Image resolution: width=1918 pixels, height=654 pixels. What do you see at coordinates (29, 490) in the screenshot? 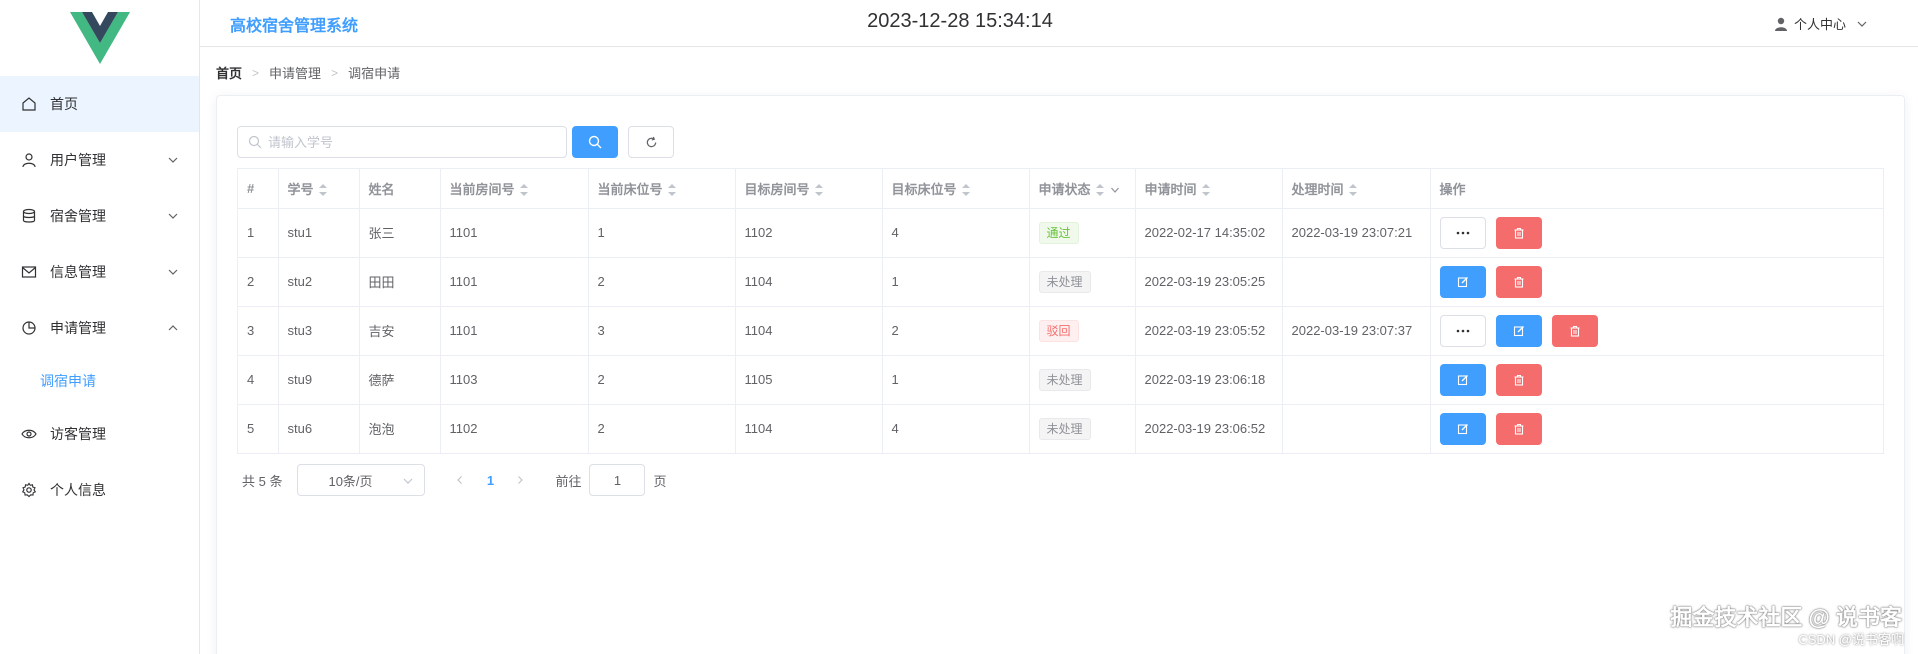
I see `gear-icon` at bounding box center [29, 490].